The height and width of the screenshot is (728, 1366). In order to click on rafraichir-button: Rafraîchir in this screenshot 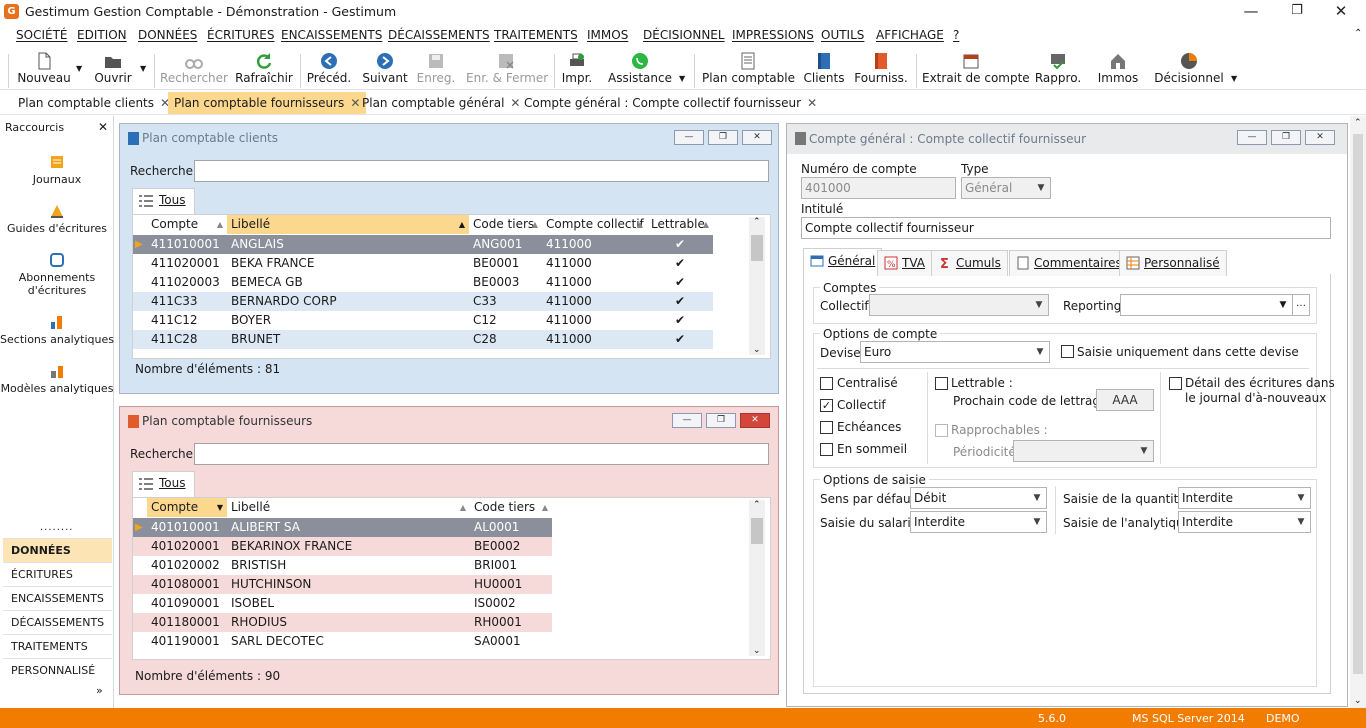, I will do `click(264, 70)`.